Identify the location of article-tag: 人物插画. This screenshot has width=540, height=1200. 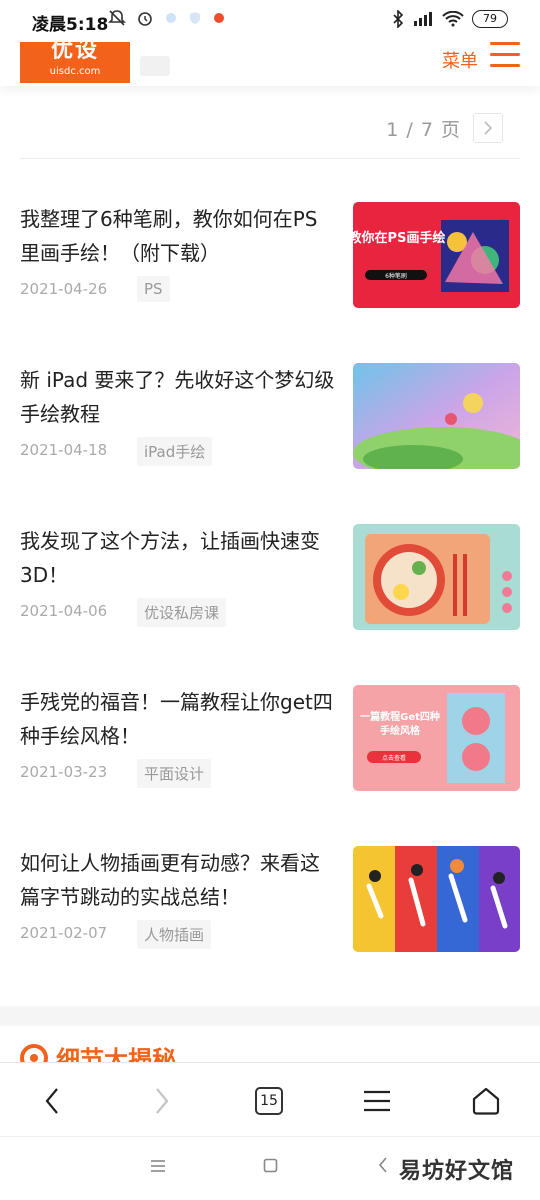
(174, 934).